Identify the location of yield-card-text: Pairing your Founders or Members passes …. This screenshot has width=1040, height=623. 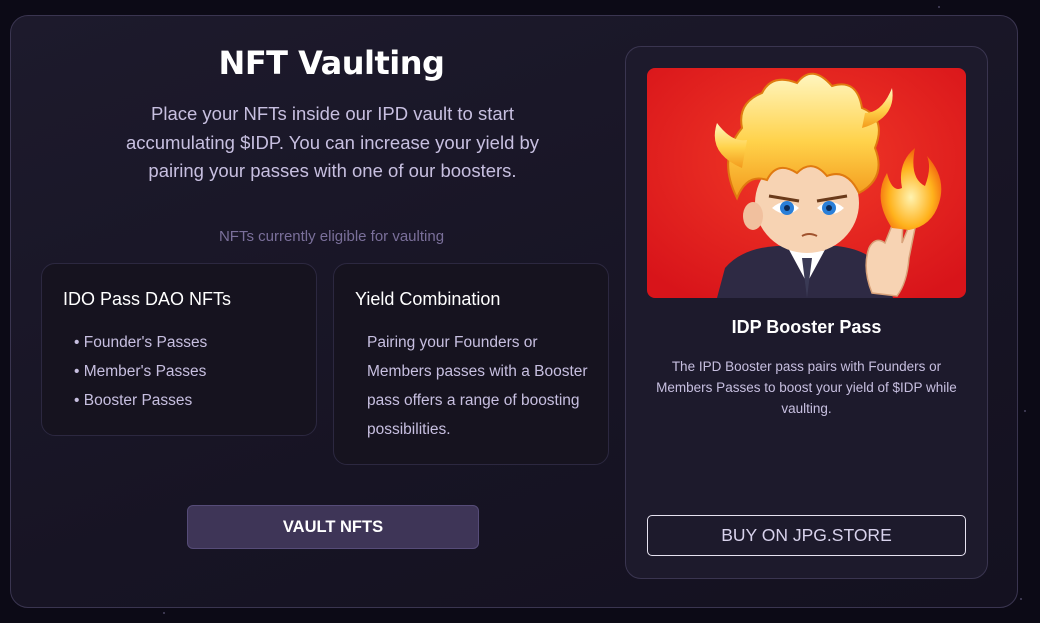
(477, 386).